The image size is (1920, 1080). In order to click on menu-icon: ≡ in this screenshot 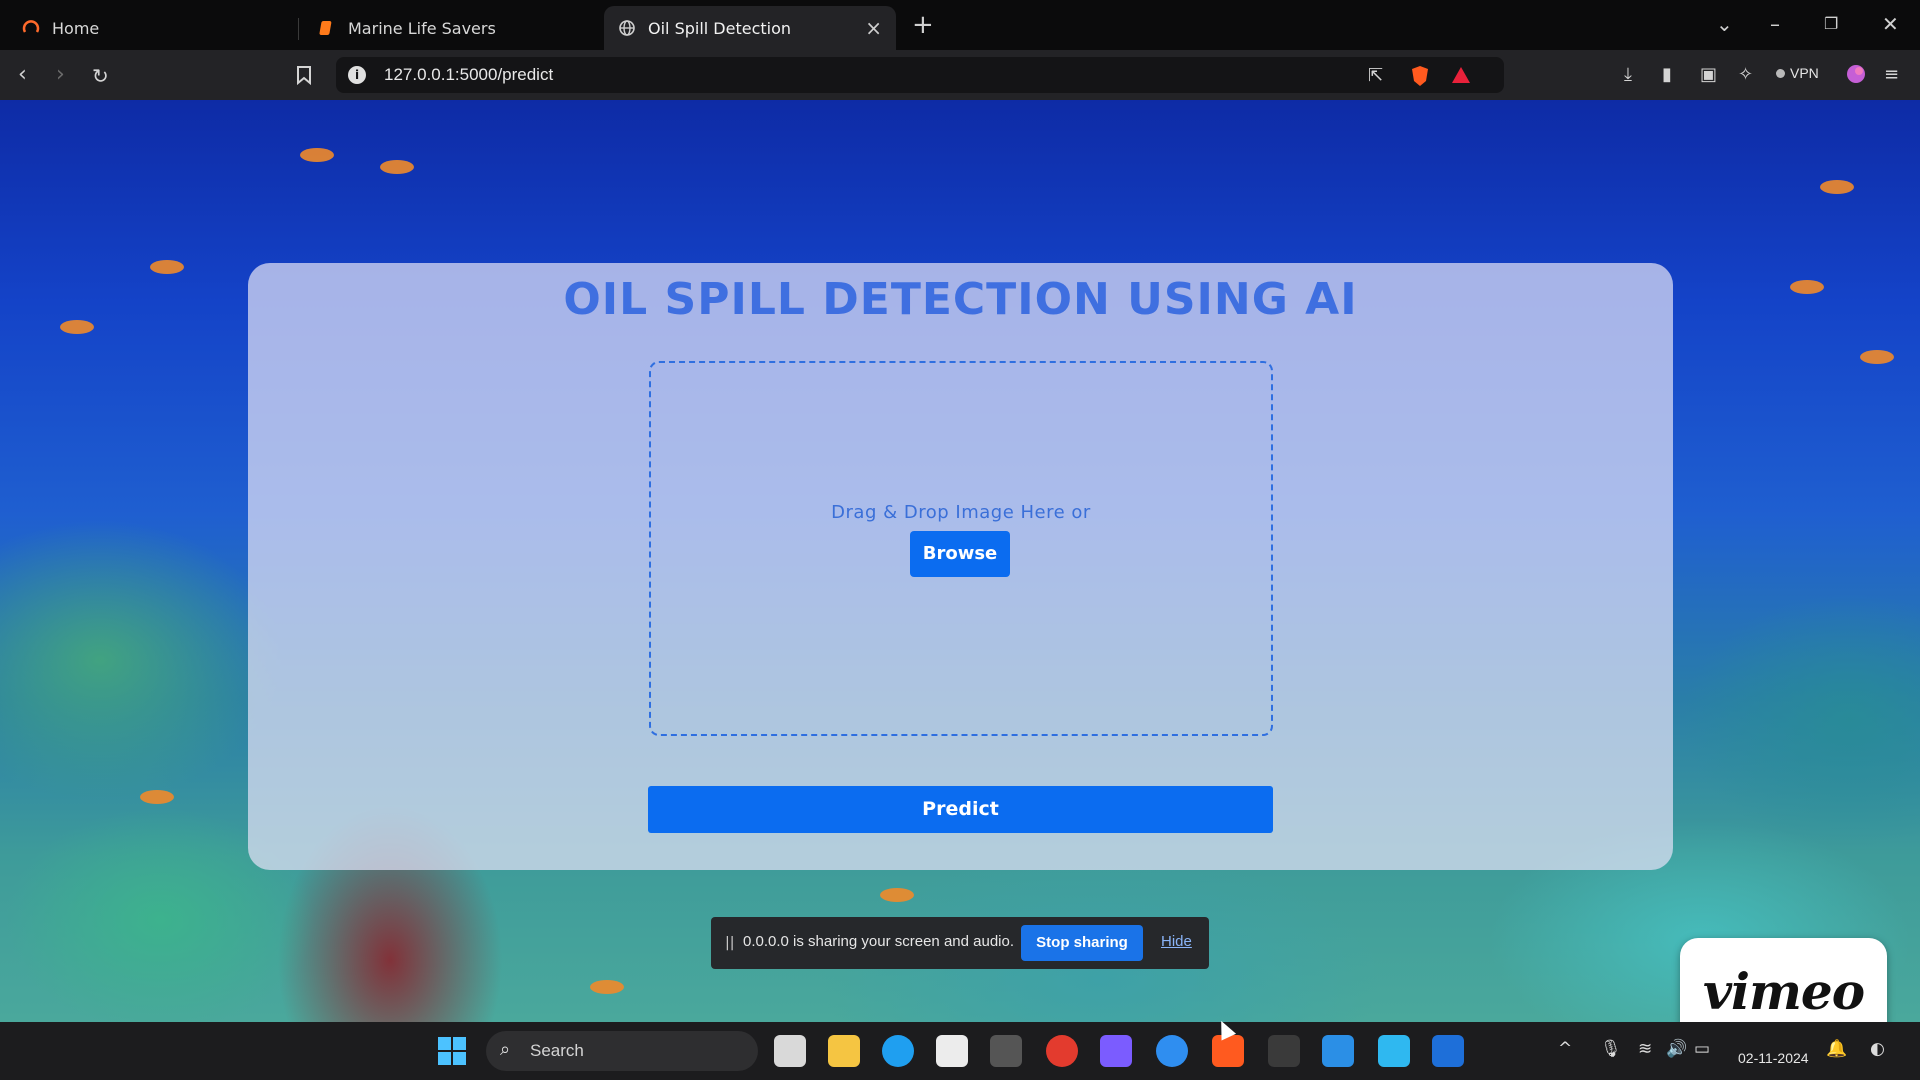, I will do `click(1891, 74)`.